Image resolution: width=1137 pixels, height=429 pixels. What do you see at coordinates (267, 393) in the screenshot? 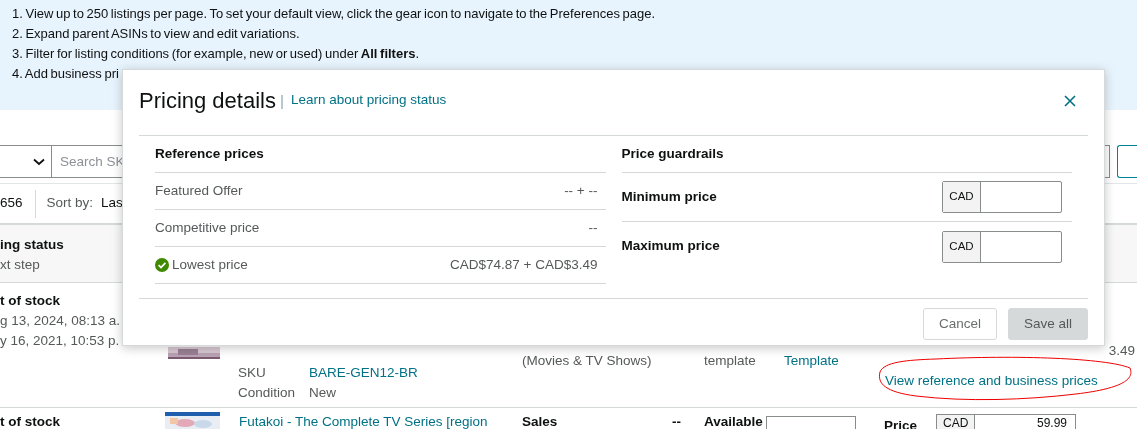
I see `detail-label: Condition` at bounding box center [267, 393].